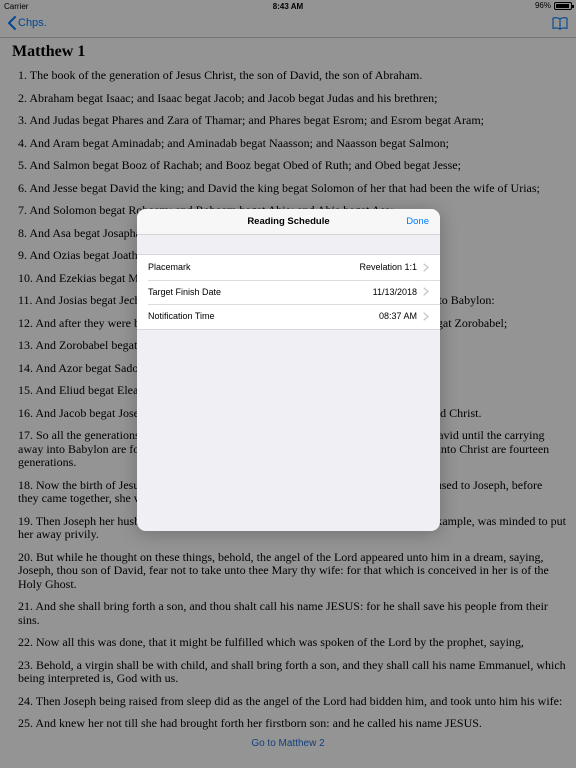 This screenshot has width=576, height=768. What do you see at coordinates (169, 267) in the screenshot?
I see `placemark-label: Placemark` at bounding box center [169, 267].